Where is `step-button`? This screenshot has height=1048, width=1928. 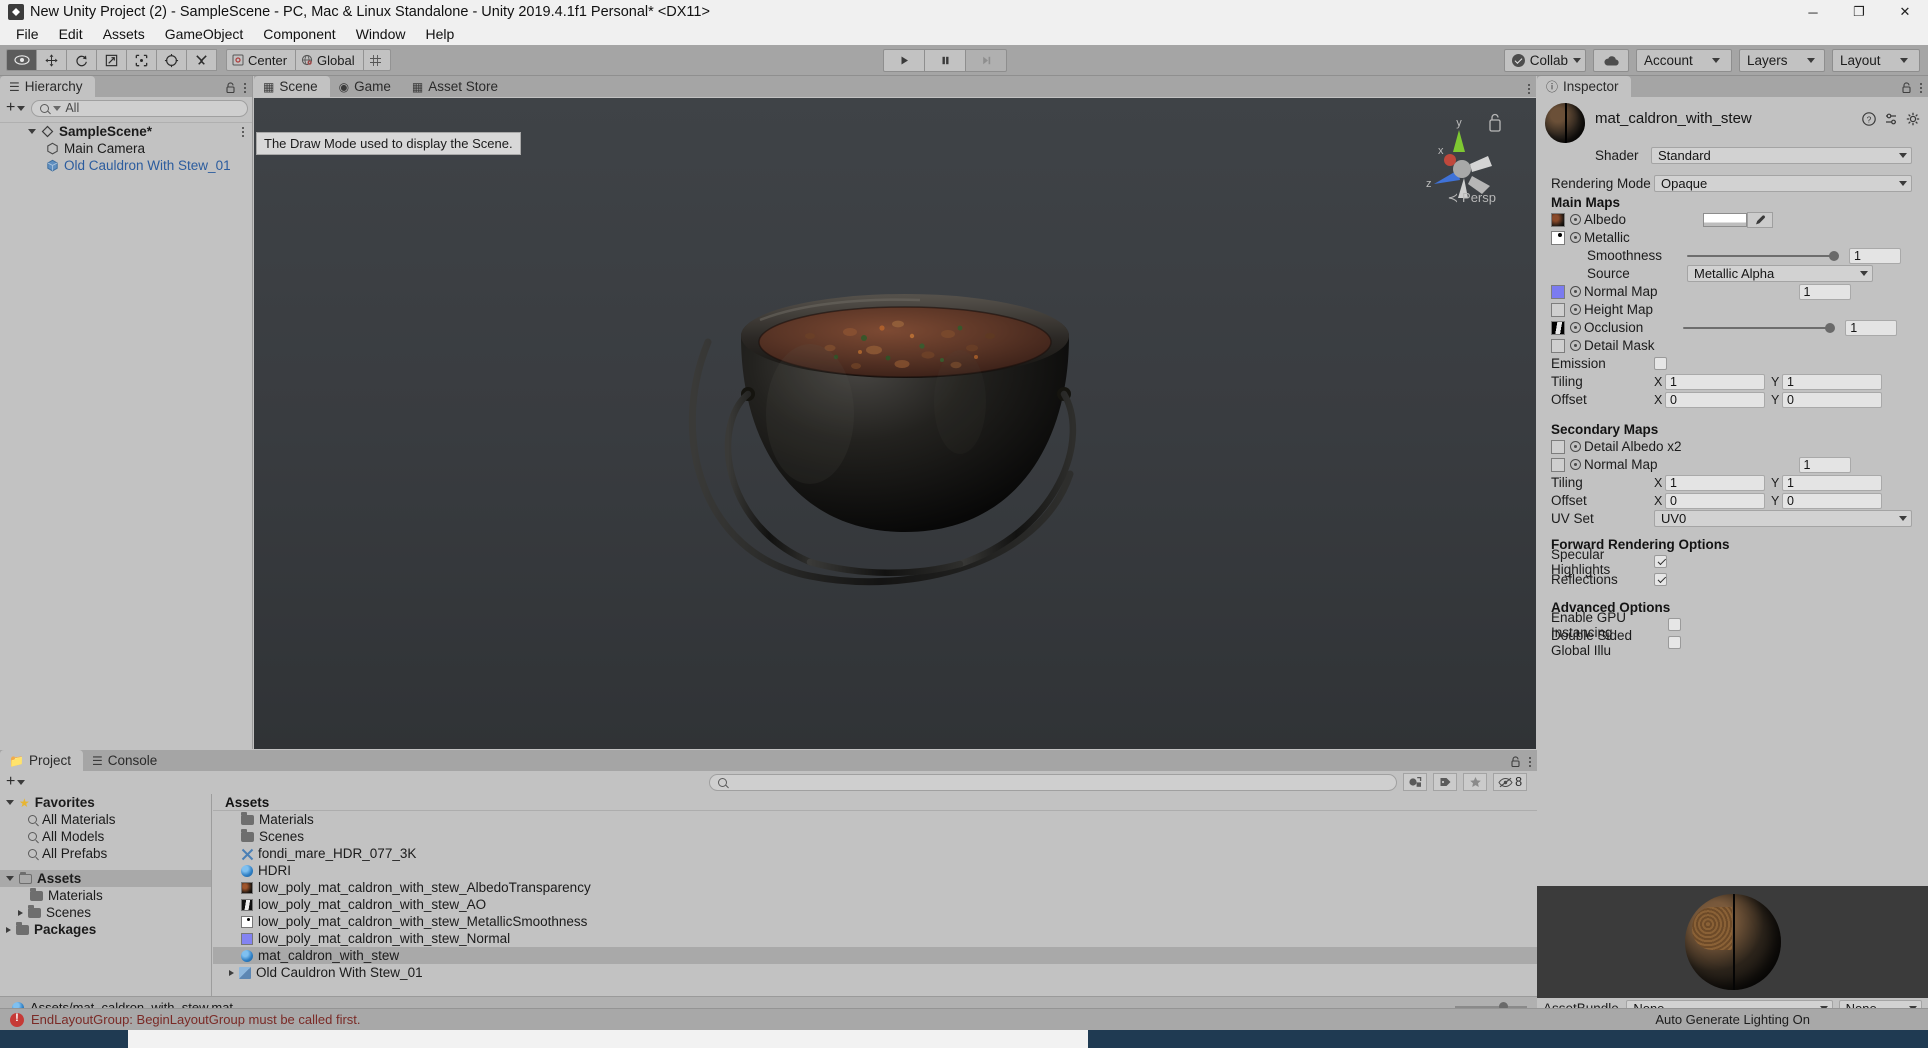
step-button is located at coordinates (986, 60).